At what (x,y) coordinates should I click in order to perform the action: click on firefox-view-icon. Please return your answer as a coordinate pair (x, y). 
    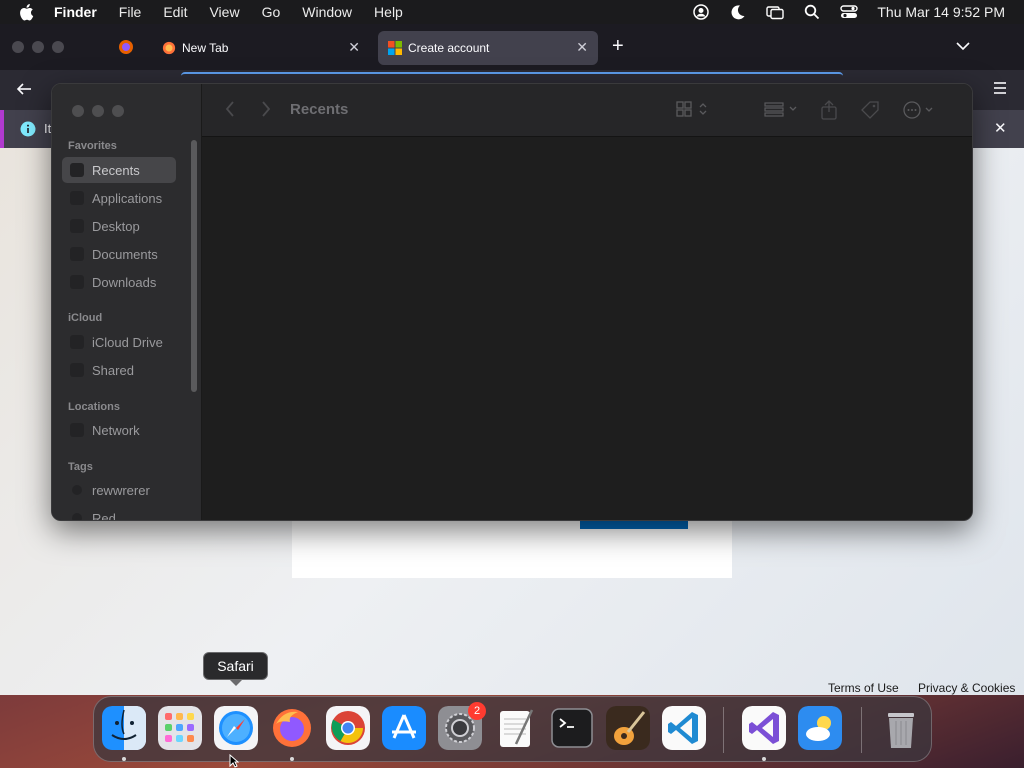
    Looking at the image, I should click on (126, 49).